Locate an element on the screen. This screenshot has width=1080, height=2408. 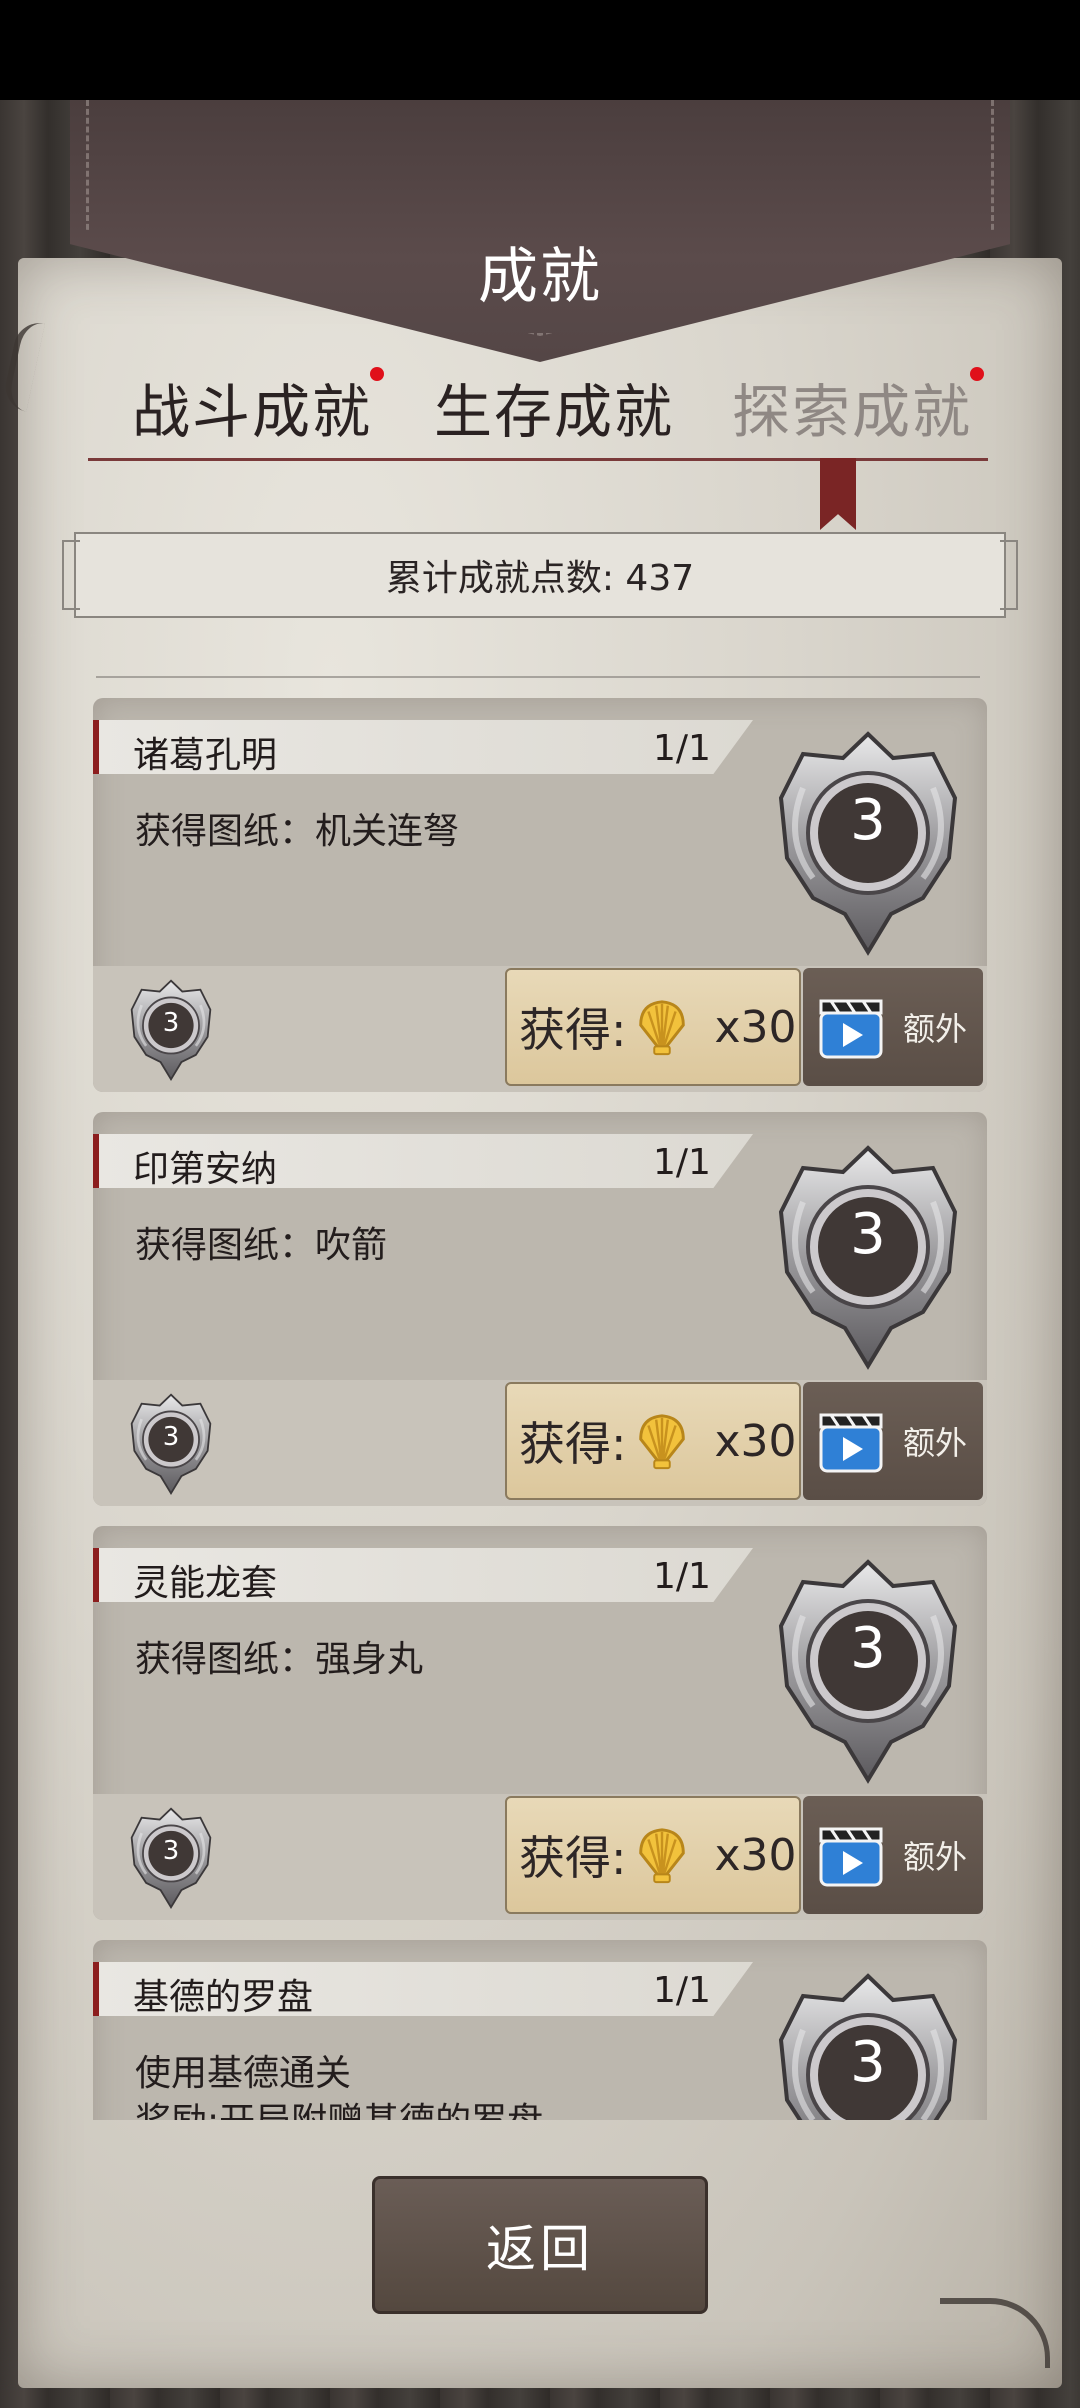
achievement-points-label: 累计成就点数: 437 is located at coordinates (540, 578).